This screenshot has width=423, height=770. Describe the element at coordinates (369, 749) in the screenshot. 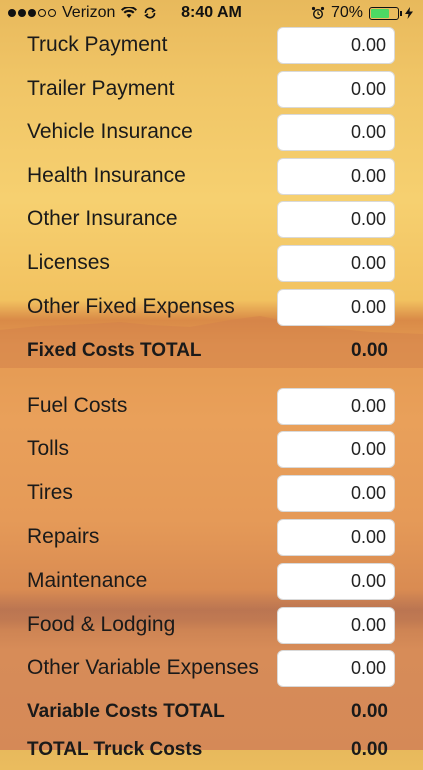

I see `truck-costs-total-value: 0.00` at that location.